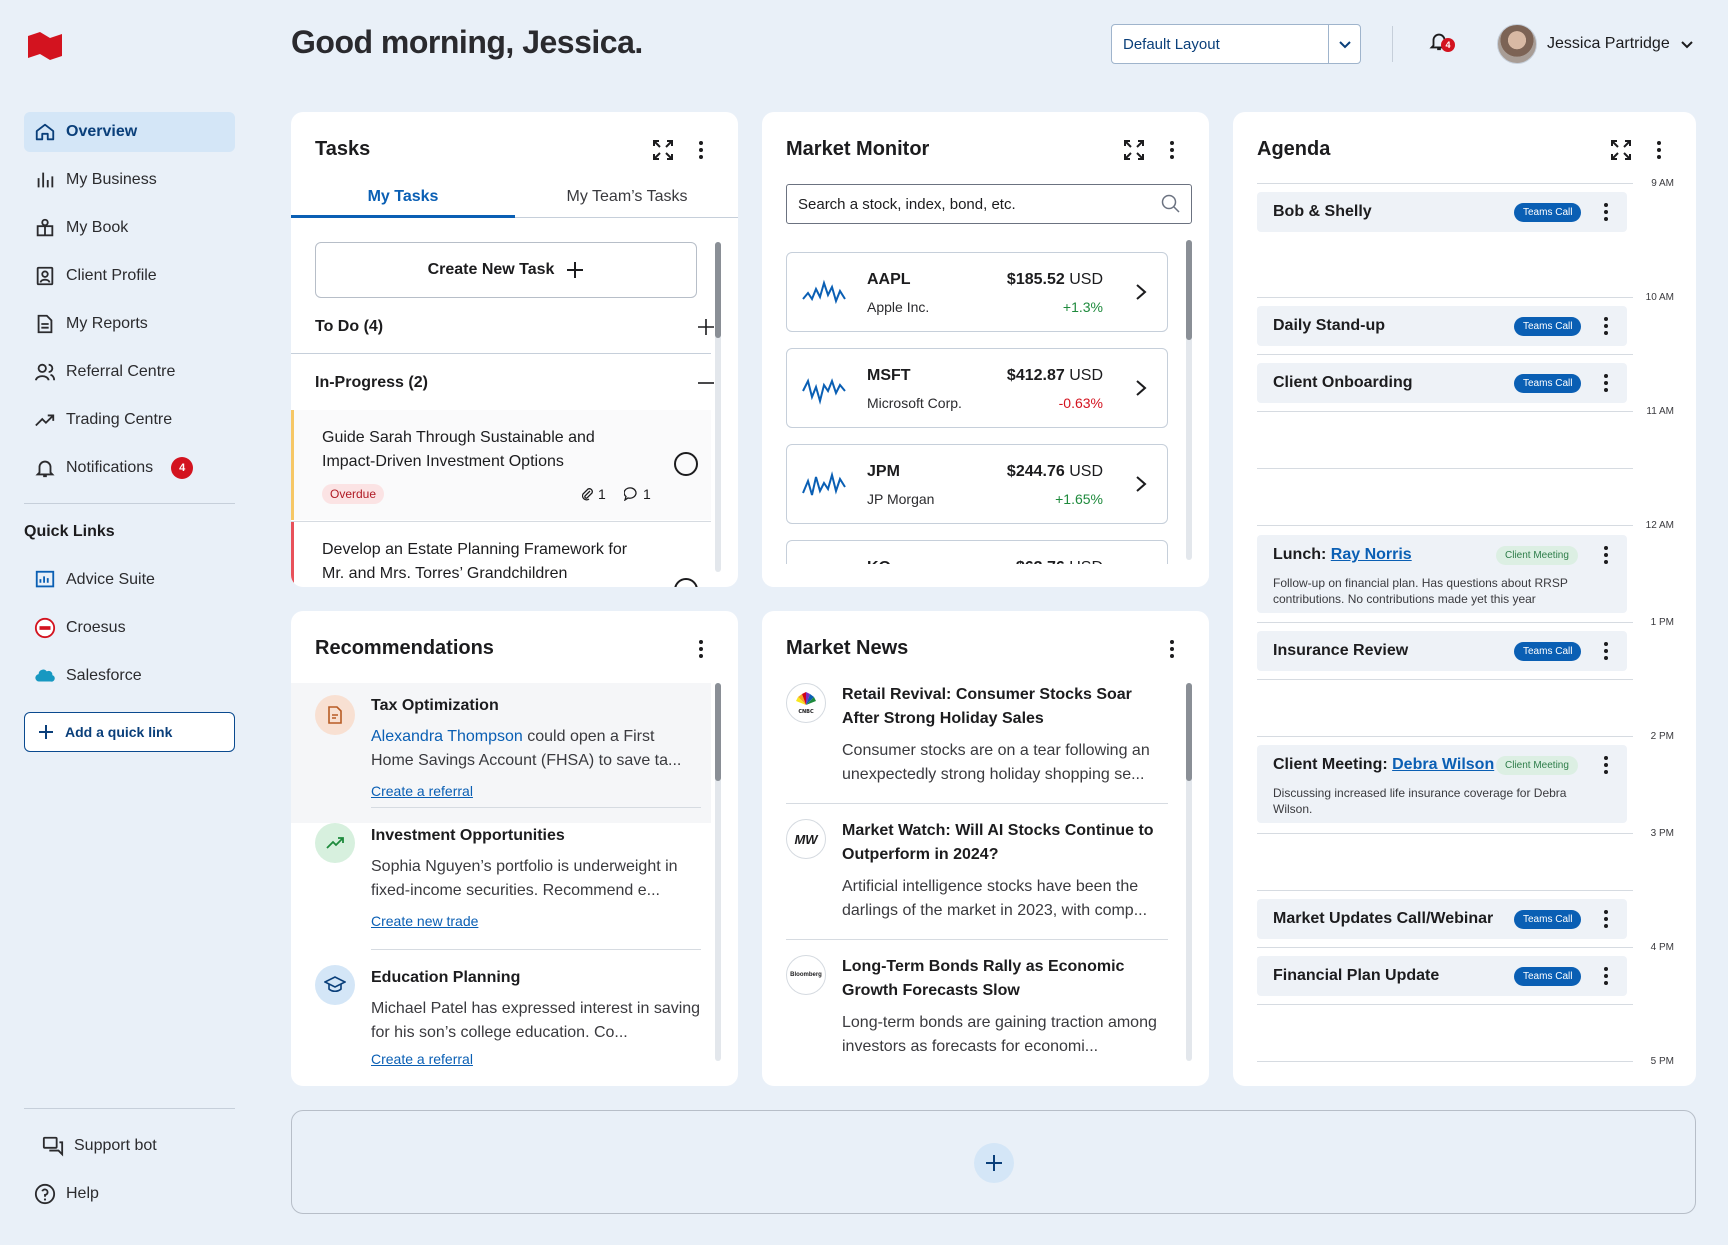  What do you see at coordinates (129, 132) in the screenshot?
I see `sidebar-item-overview: Overview` at bounding box center [129, 132].